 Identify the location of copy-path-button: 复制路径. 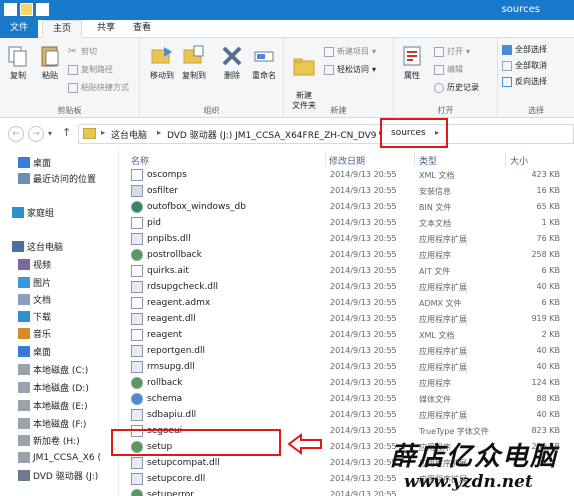
(90, 69).